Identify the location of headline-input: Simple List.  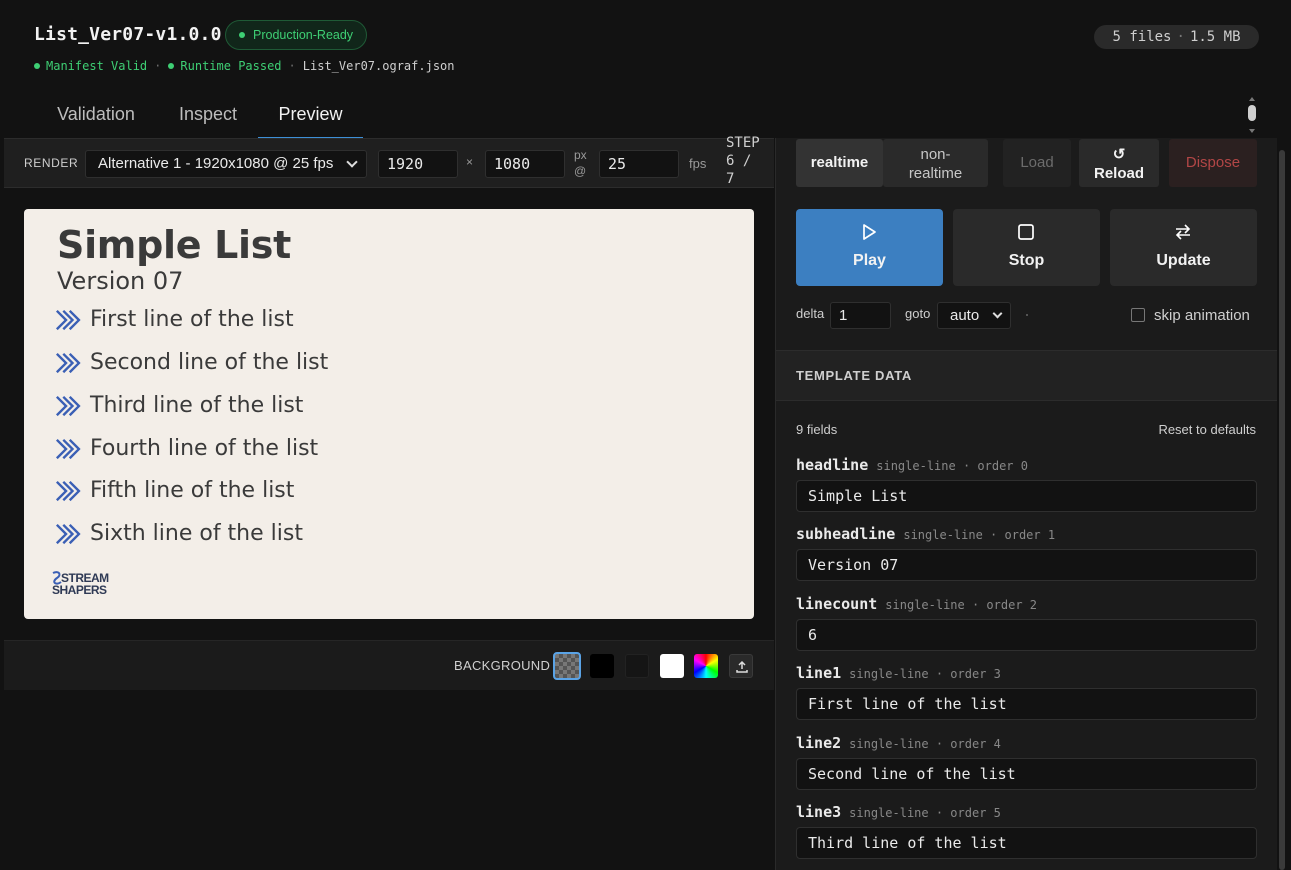
(1026, 496).